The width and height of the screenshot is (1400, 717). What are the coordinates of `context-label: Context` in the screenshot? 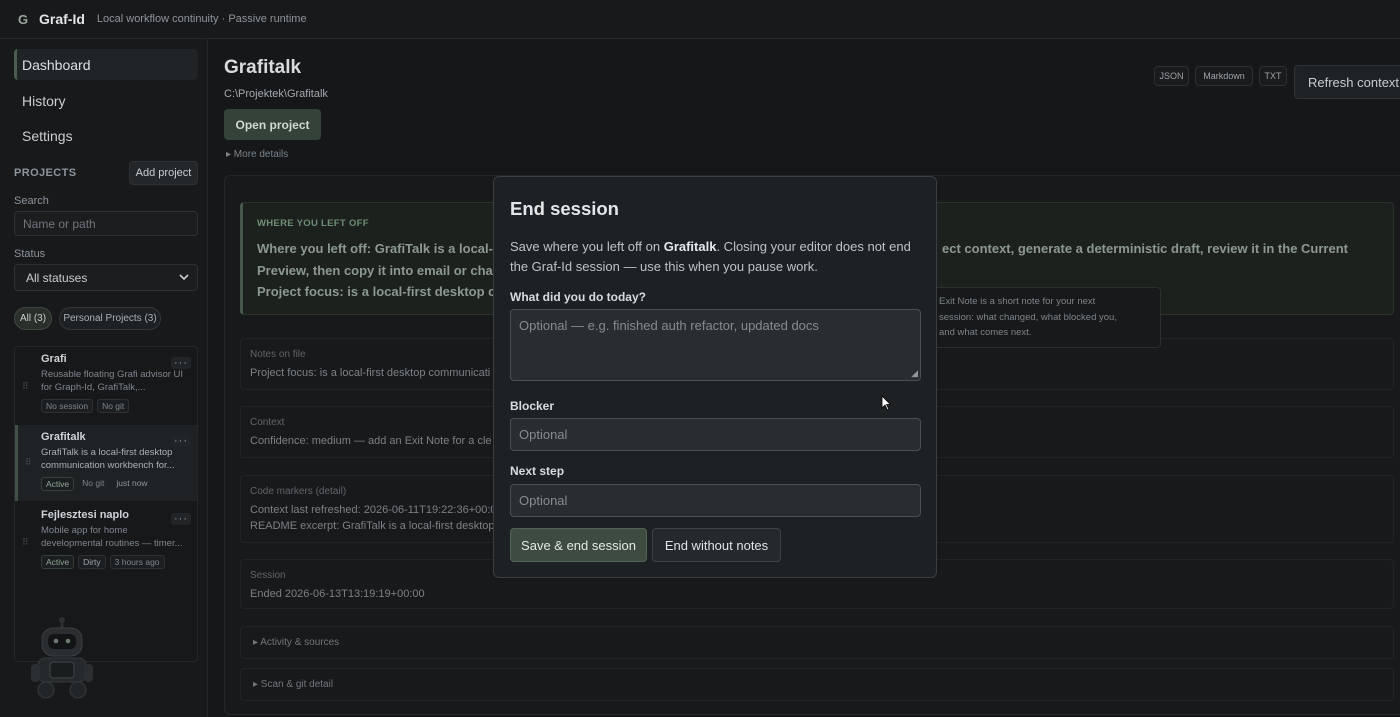 It's located at (267, 422).